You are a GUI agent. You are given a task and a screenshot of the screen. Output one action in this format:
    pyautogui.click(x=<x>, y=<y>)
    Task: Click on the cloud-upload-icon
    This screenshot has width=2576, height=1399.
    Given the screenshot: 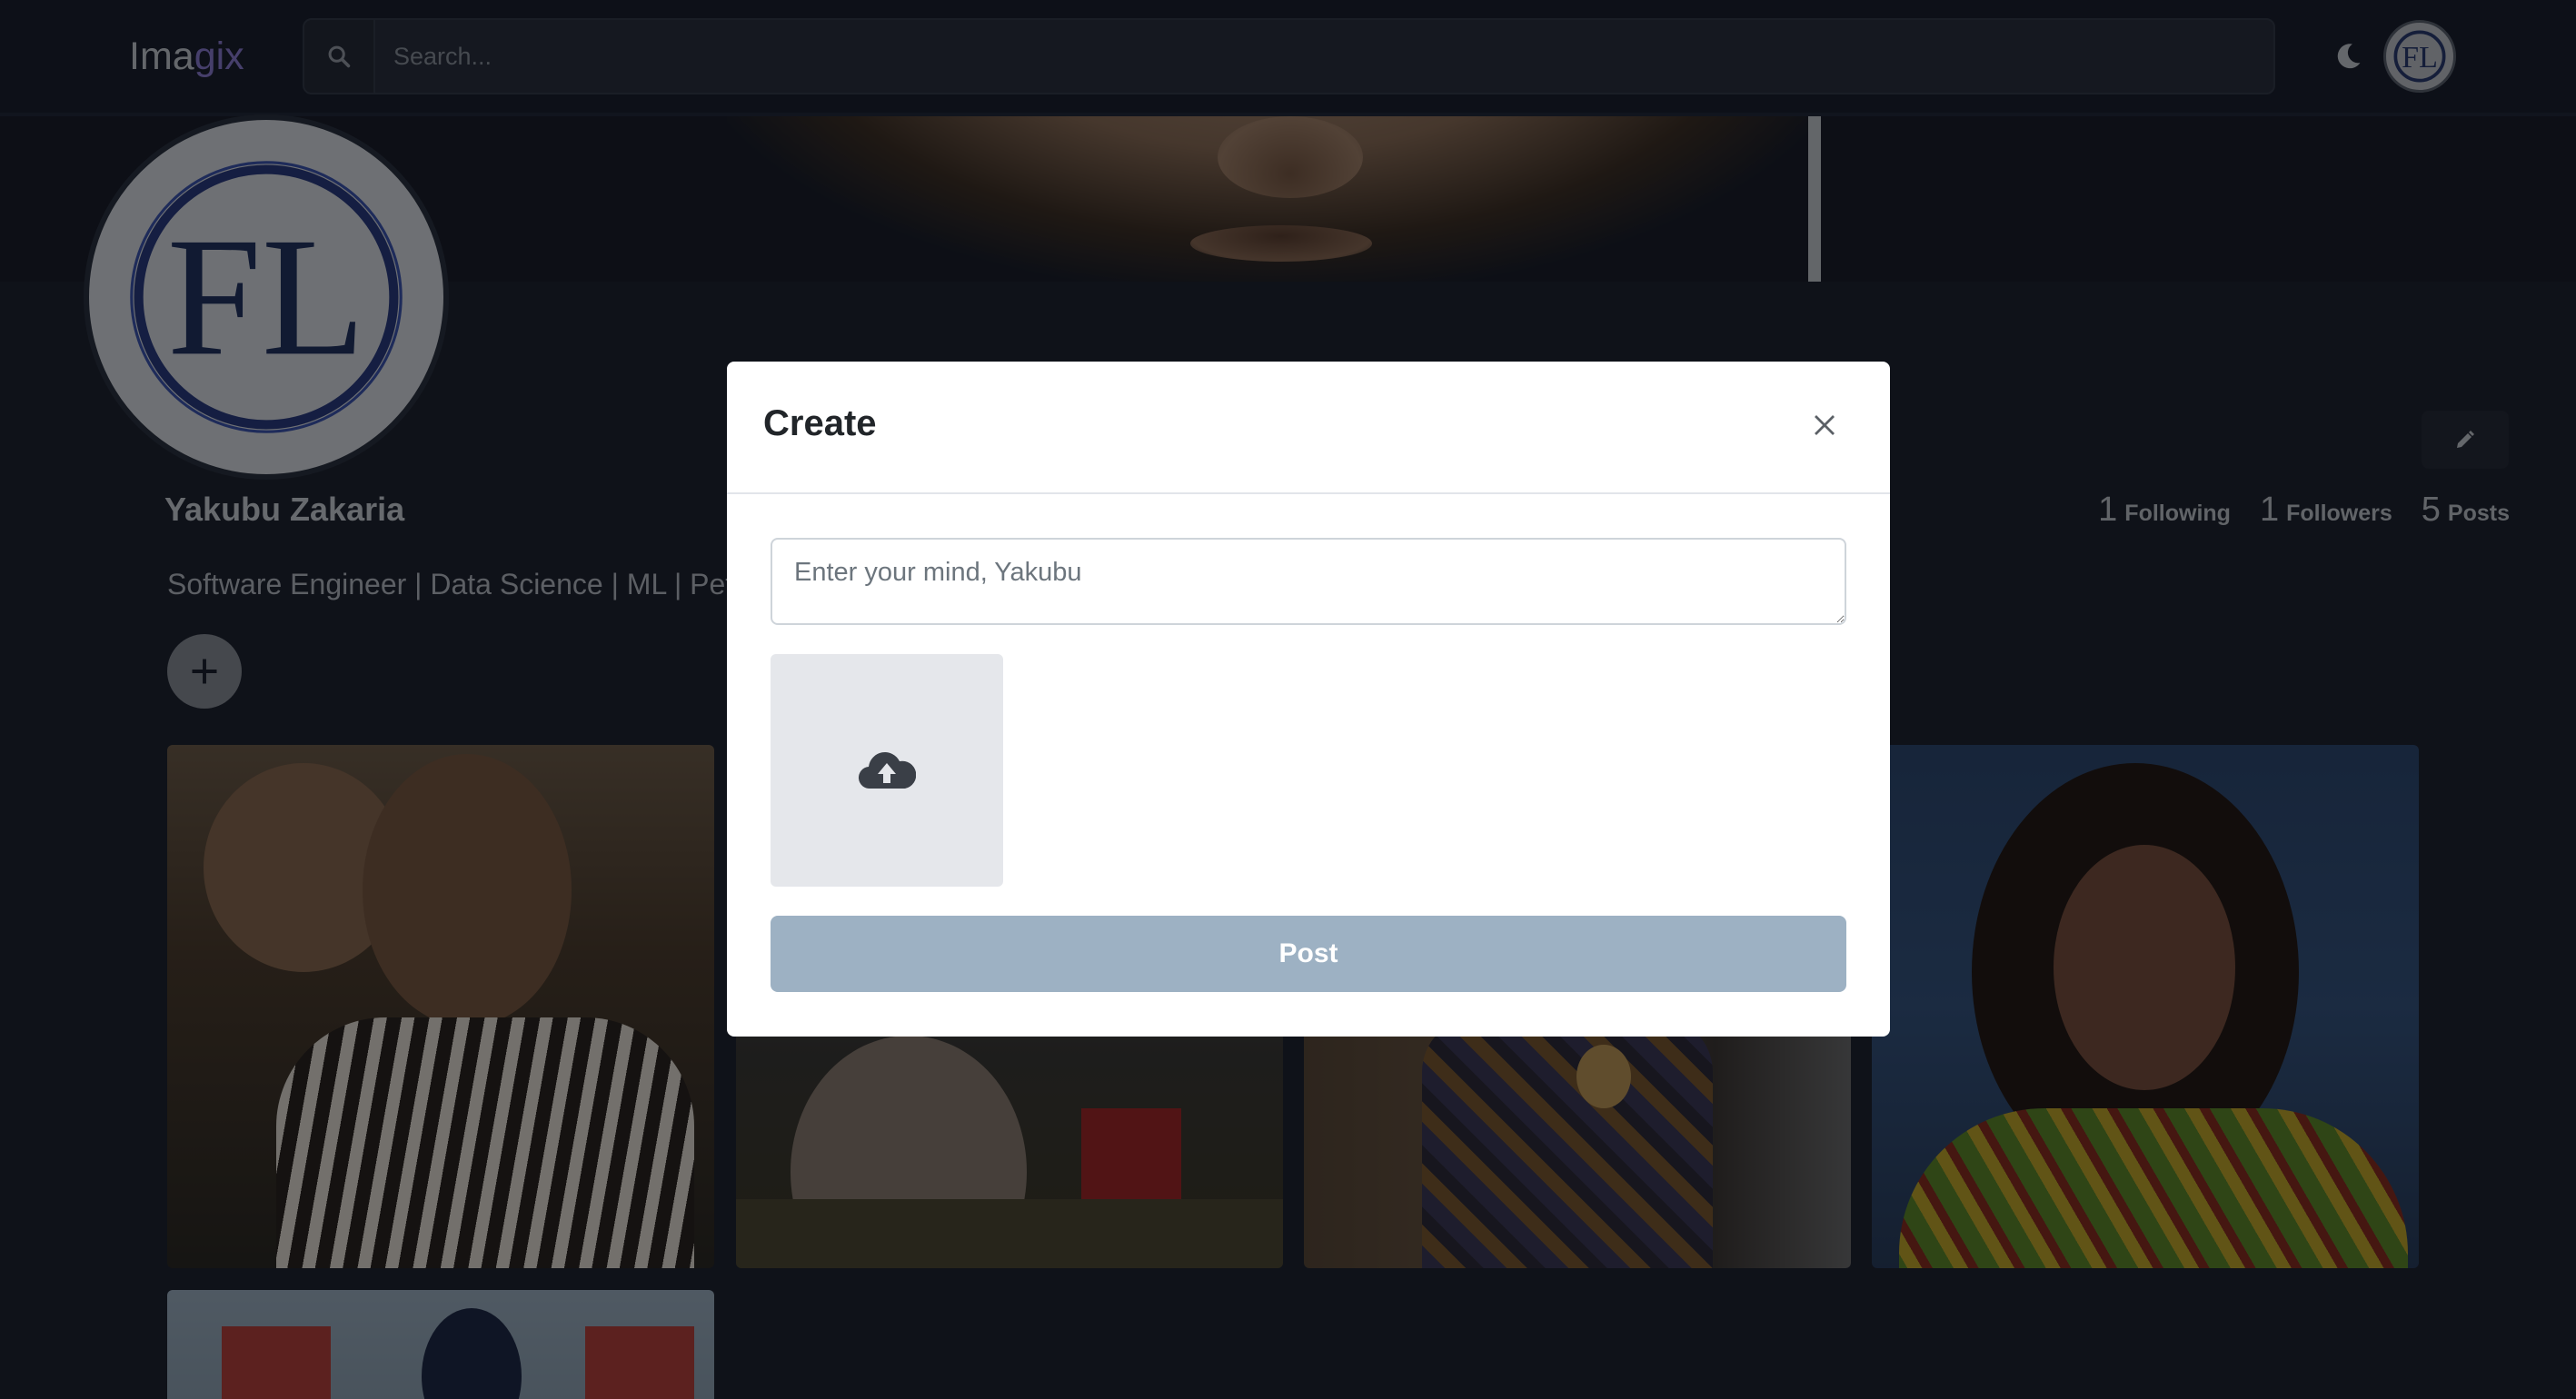 What is the action you would take?
    pyautogui.click(x=887, y=771)
    